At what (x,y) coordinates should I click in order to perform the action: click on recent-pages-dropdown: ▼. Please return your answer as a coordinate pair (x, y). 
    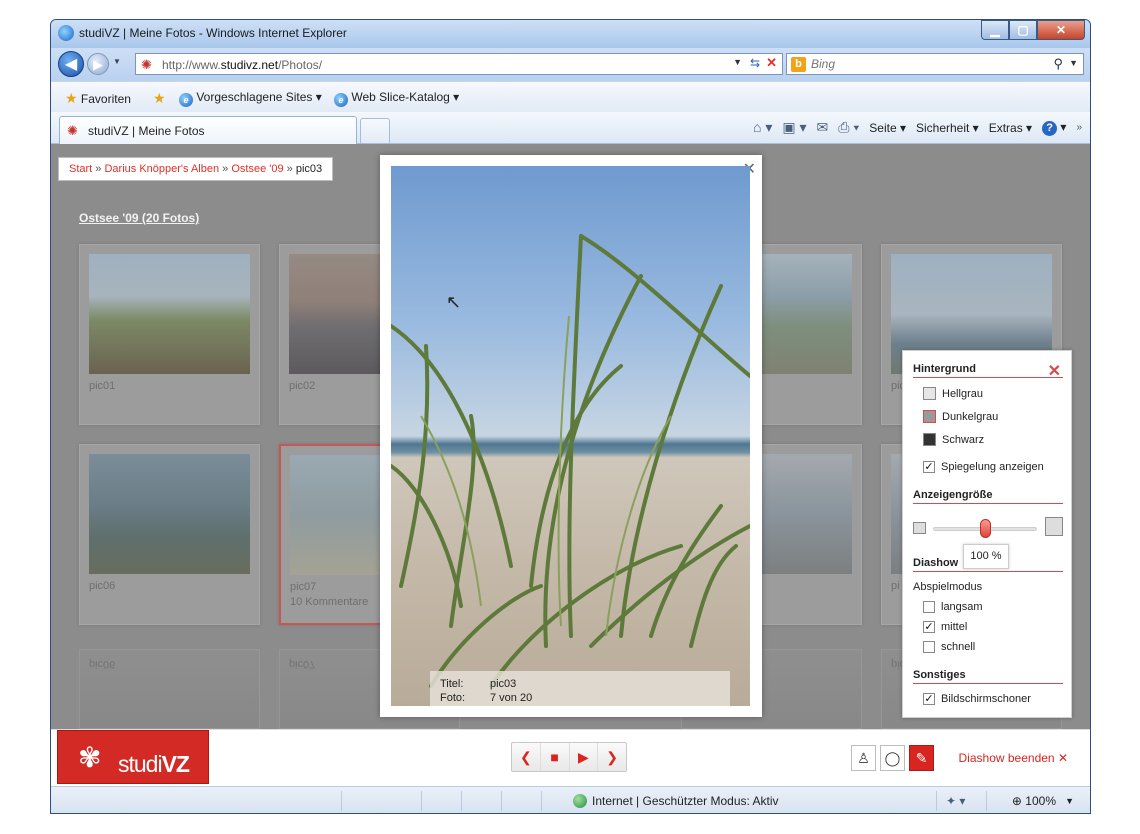
    Looking at the image, I should click on (117, 61).